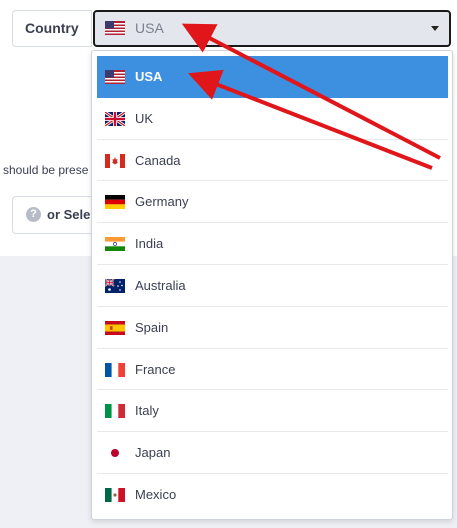 Image resolution: width=457 pixels, height=528 pixels. What do you see at coordinates (272, 453) in the screenshot?
I see `option-japan: Japan` at bounding box center [272, 453].